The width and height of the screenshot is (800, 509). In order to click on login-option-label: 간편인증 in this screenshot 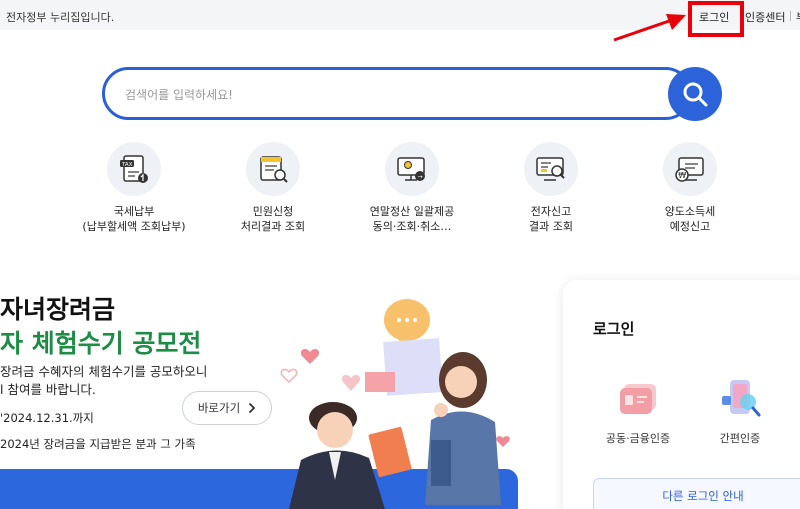, I will do `click(740, 438)`.